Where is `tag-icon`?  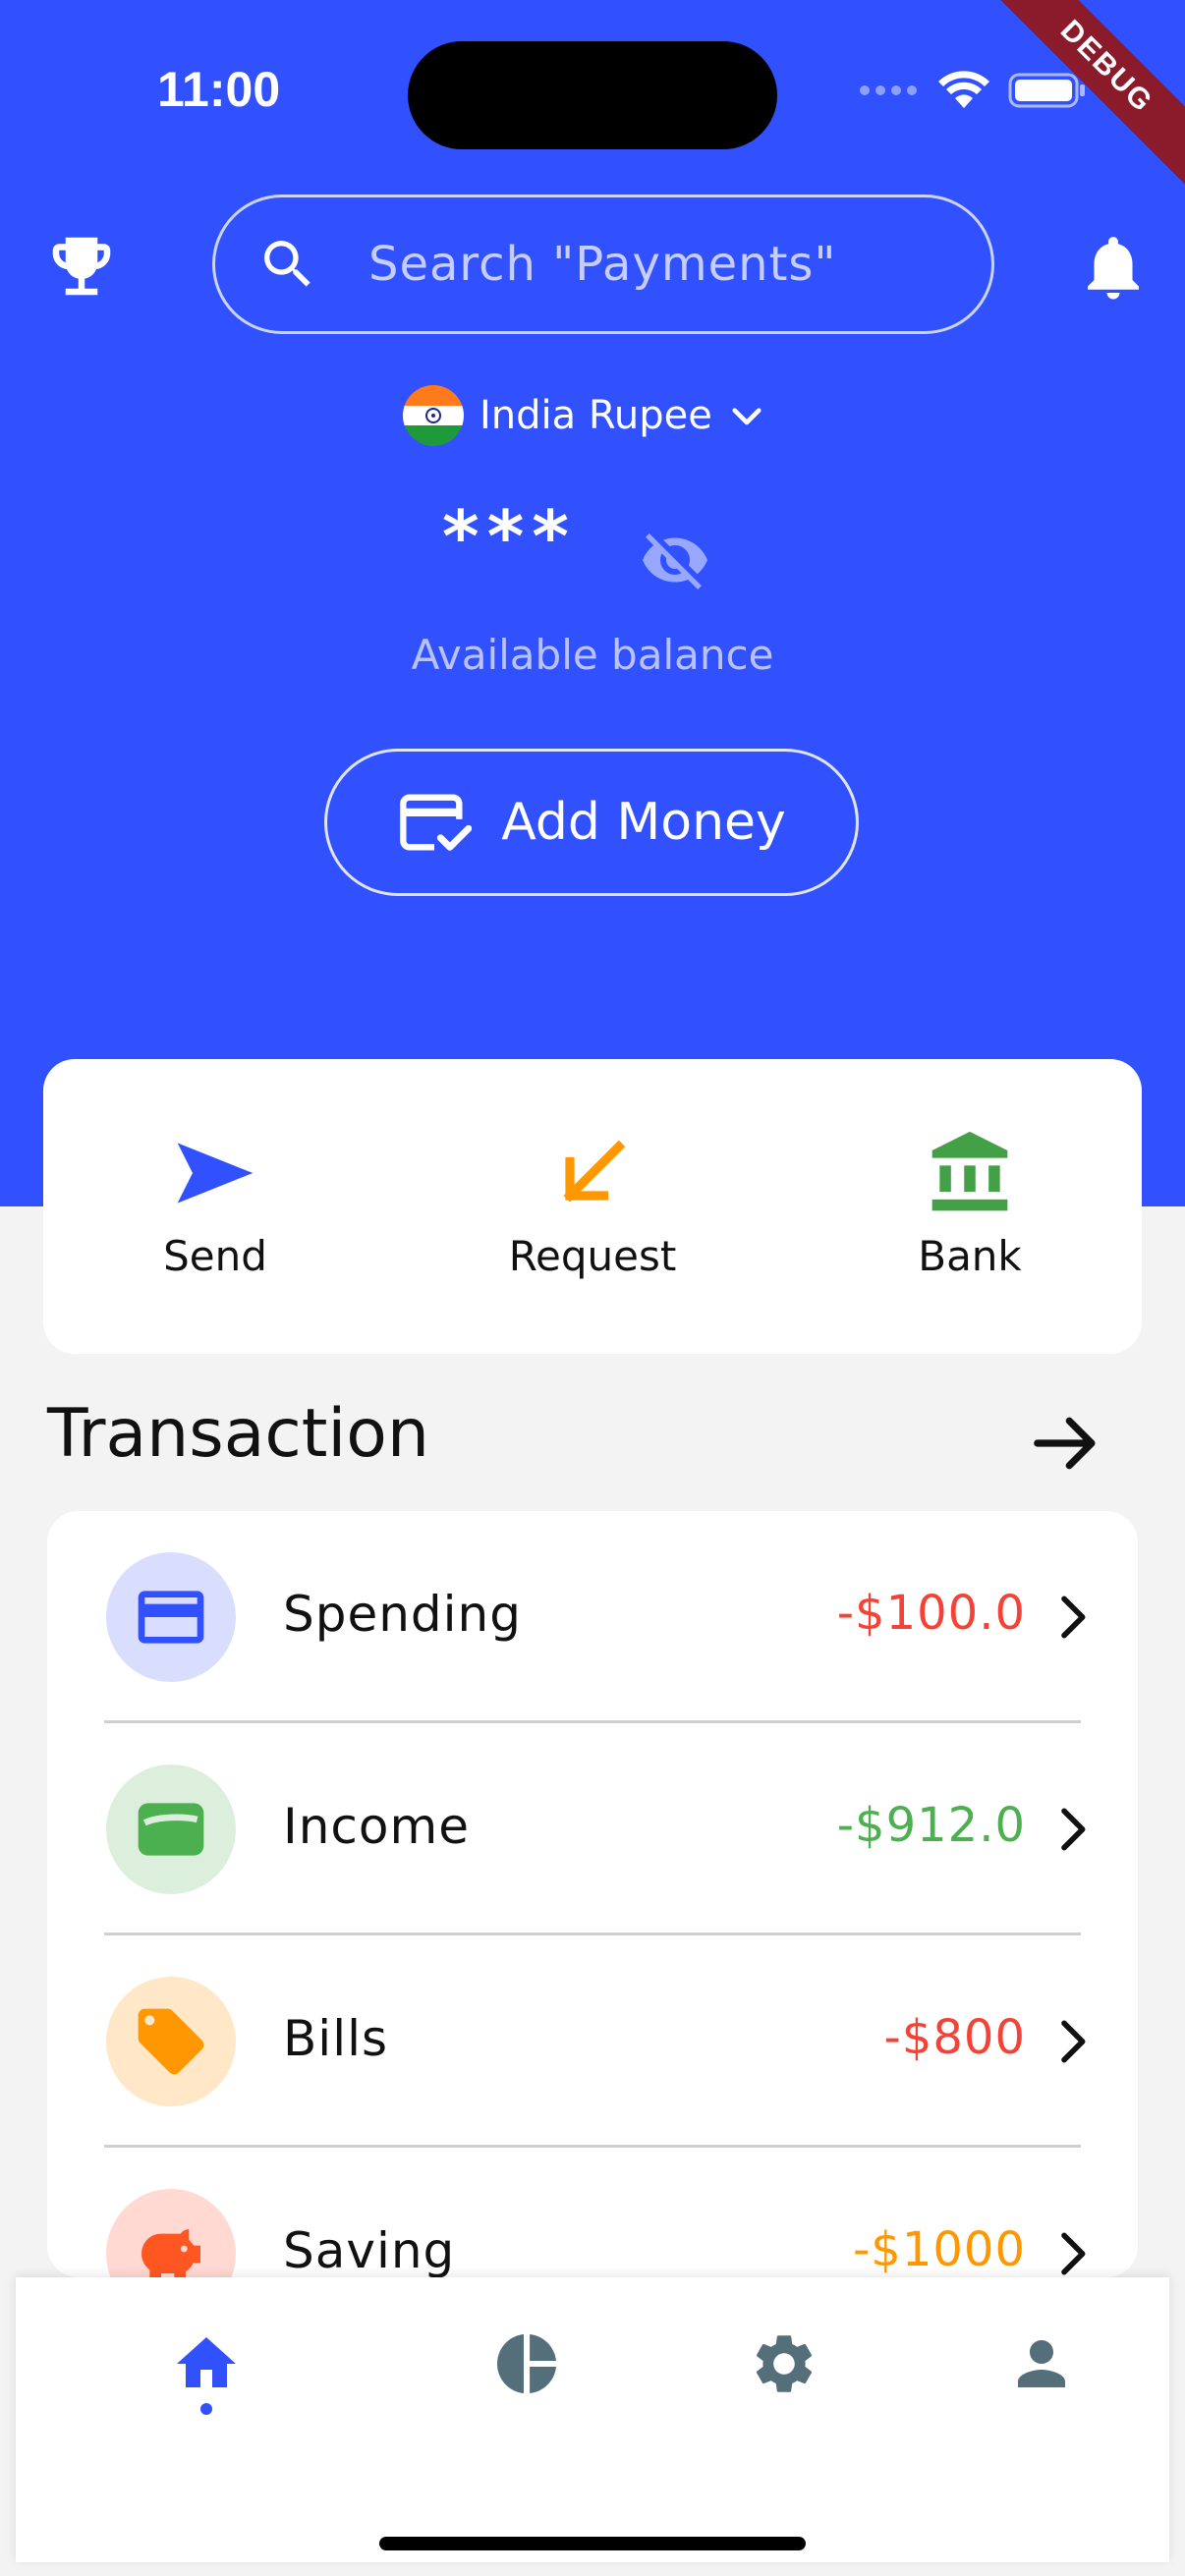
tag-icon is located at coordinates (171, 2041).